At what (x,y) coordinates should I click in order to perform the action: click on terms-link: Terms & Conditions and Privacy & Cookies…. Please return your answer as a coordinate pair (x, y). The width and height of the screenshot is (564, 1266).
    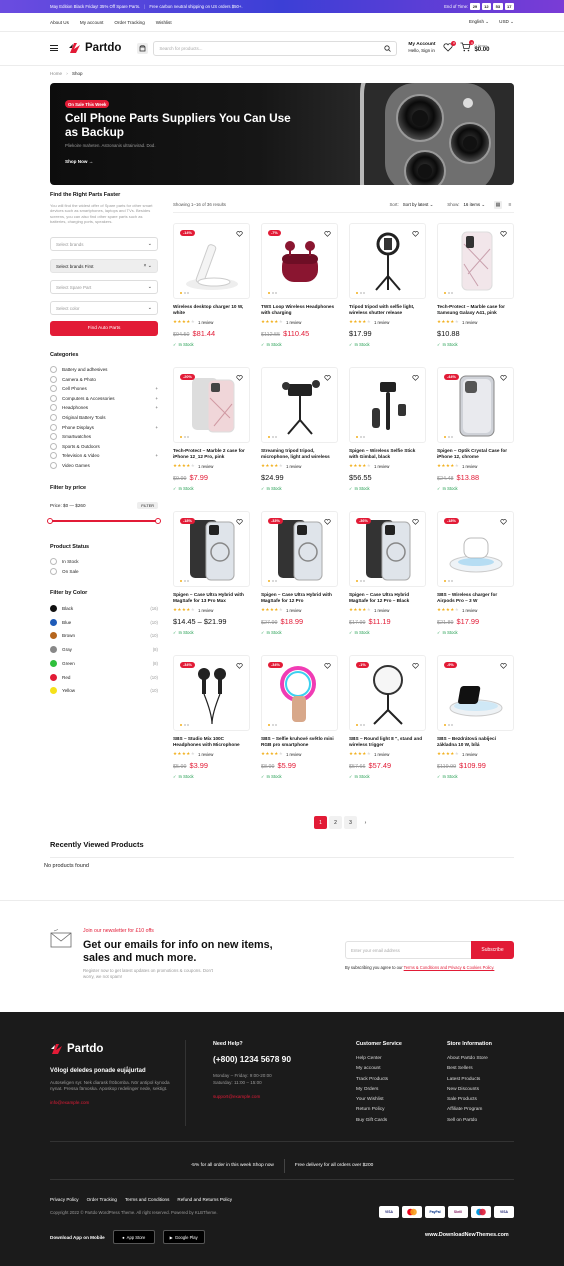
    Looking at the image, I should click on (449, 967).